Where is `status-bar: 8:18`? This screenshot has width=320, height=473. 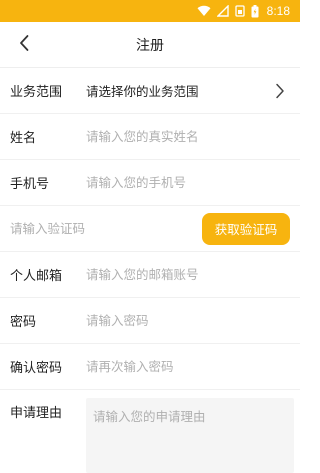 status-bar: 8:18 is located at coordinates (150, 11).